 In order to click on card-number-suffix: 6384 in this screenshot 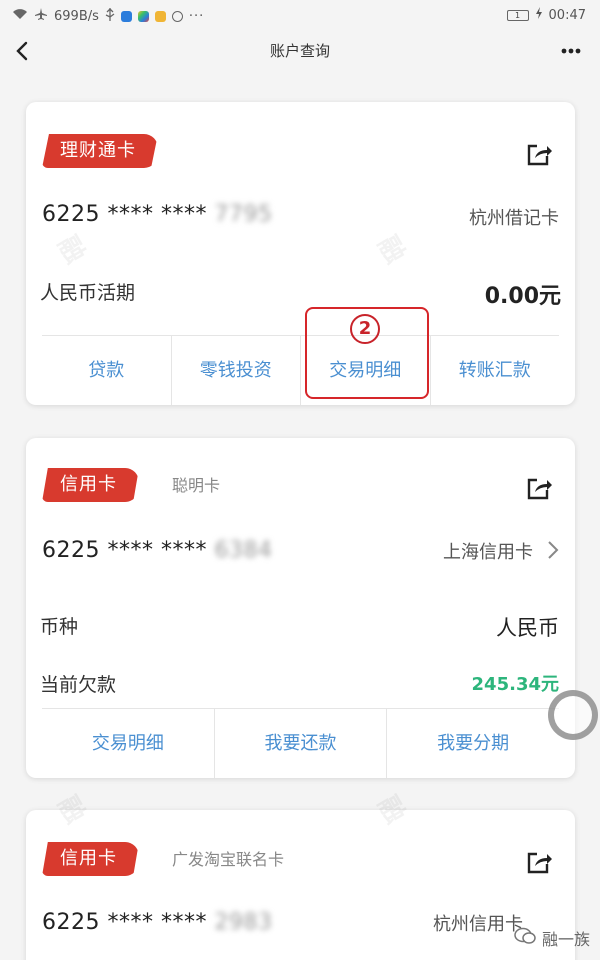, I will do `click(243, 550)`.